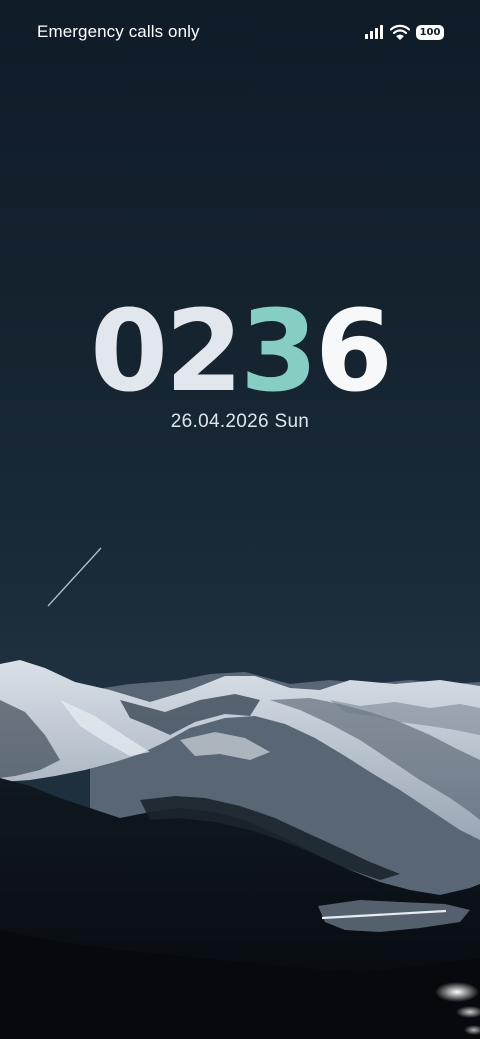 Image resolution: width=480 pixels, height=1039 pixels. What do you see at coordinates (240, 32) in the screenshot?
I see `status-bar: Emergency calls only 100` at bounding box center [240, 32].